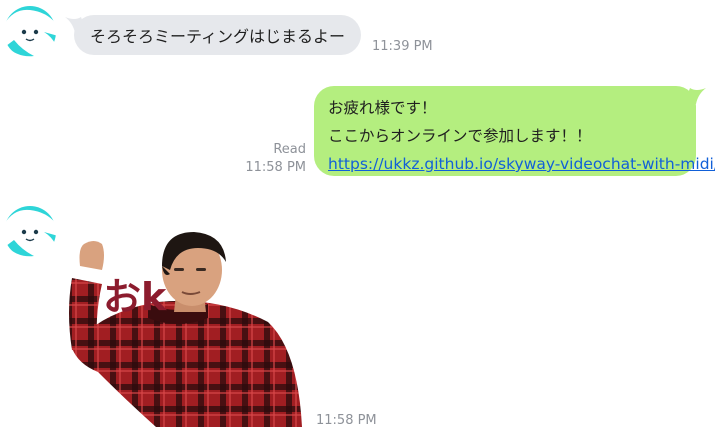 This screenshot has width=715, height=436. Describe the element at coordinates (185, 329) in the screenshot. I see `sticker-image: おk` at that location.